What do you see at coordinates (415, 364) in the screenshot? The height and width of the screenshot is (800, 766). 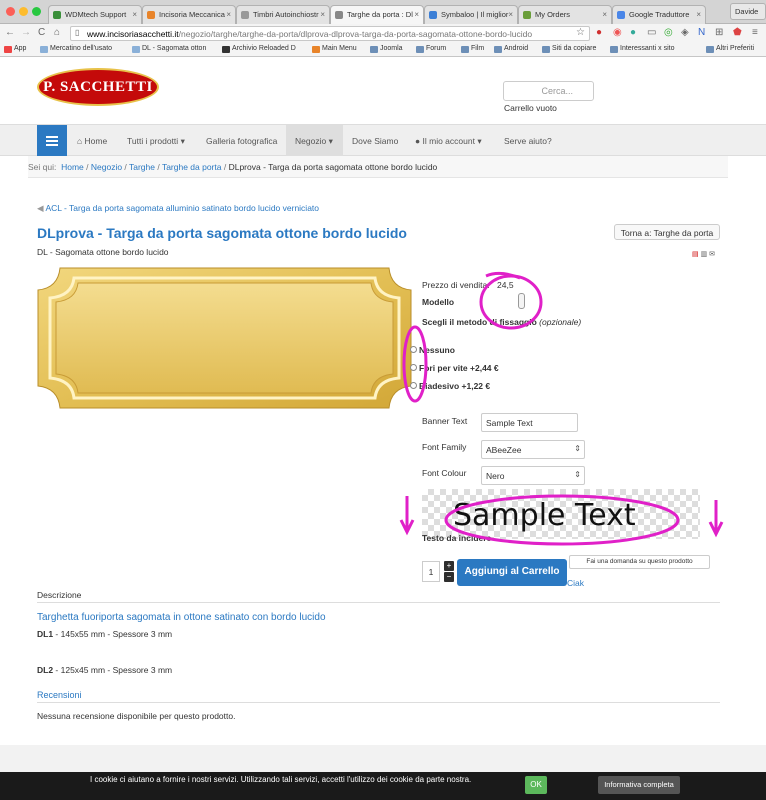 I see `annotation-circle-radios` at bounding box center [415, 364].